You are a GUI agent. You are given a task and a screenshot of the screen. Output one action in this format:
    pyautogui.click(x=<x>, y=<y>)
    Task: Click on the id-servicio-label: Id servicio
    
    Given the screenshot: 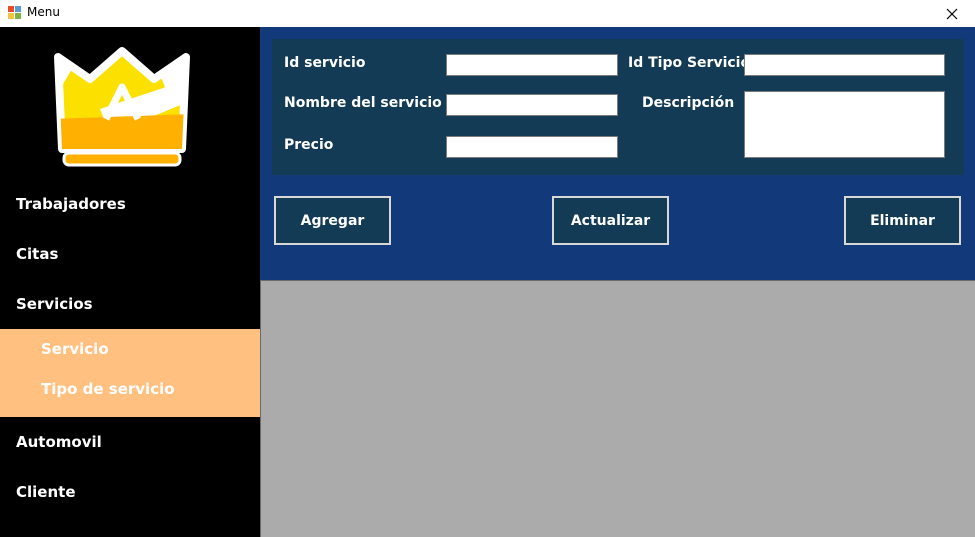 What is the action you would take?
    pyautogui.click(x=325, y=63)
    